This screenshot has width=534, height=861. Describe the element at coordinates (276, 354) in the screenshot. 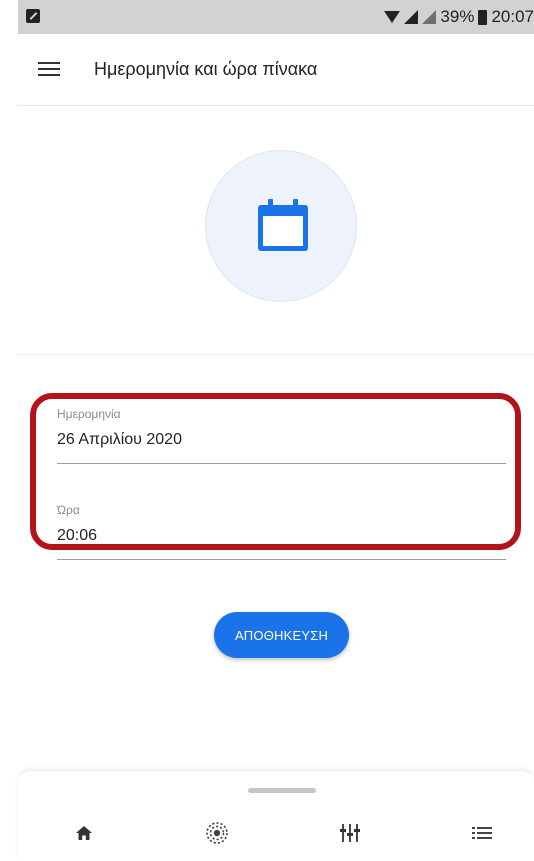

I see `section-divider` at that location.